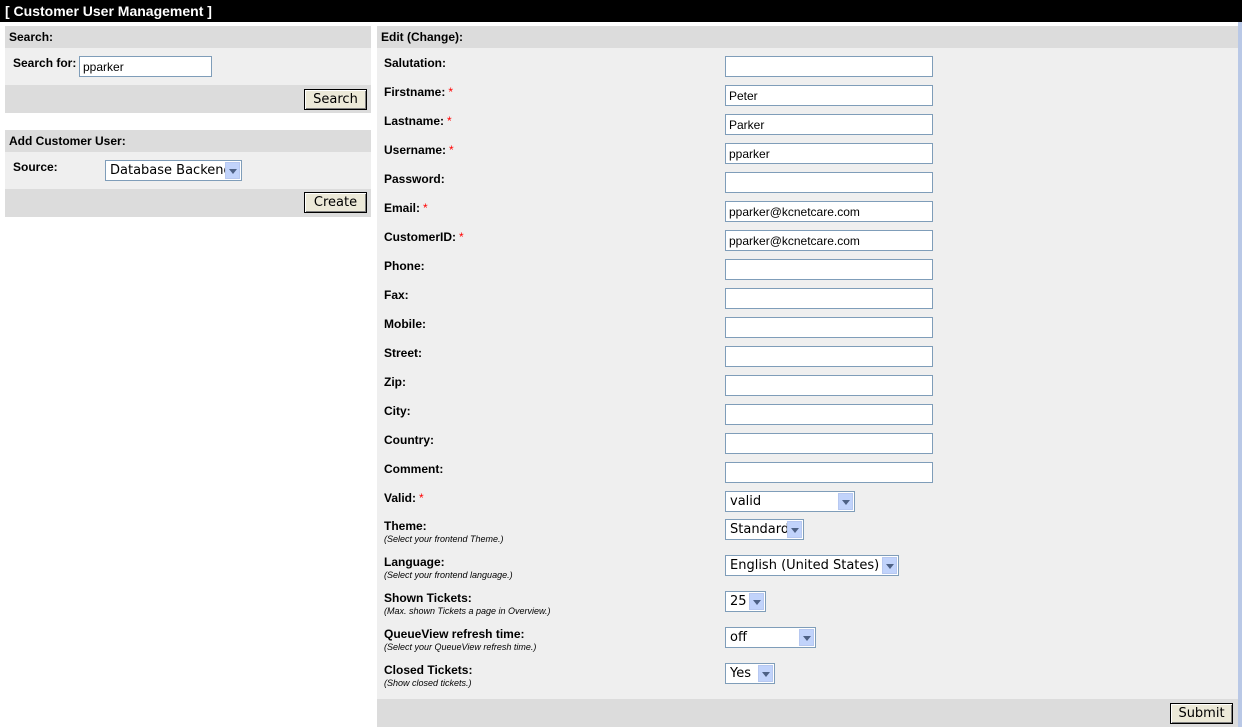  What do you see at coordinates (829, 269) in the screenshot?
I see `phone-input` at bounding box center [829, 269].